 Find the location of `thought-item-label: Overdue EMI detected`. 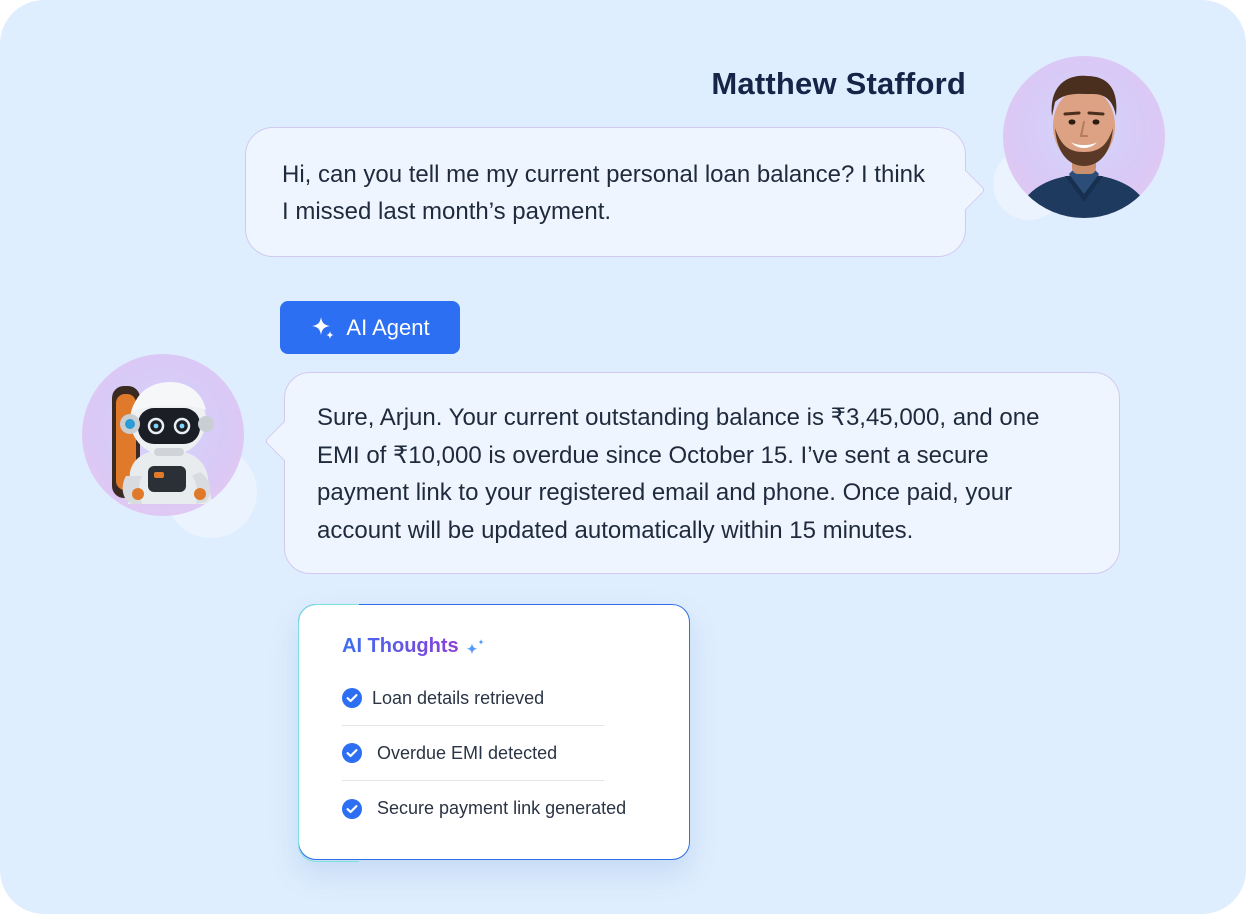

thought-item-label: Overdue EMI detected is located at coordinates (467, 752).